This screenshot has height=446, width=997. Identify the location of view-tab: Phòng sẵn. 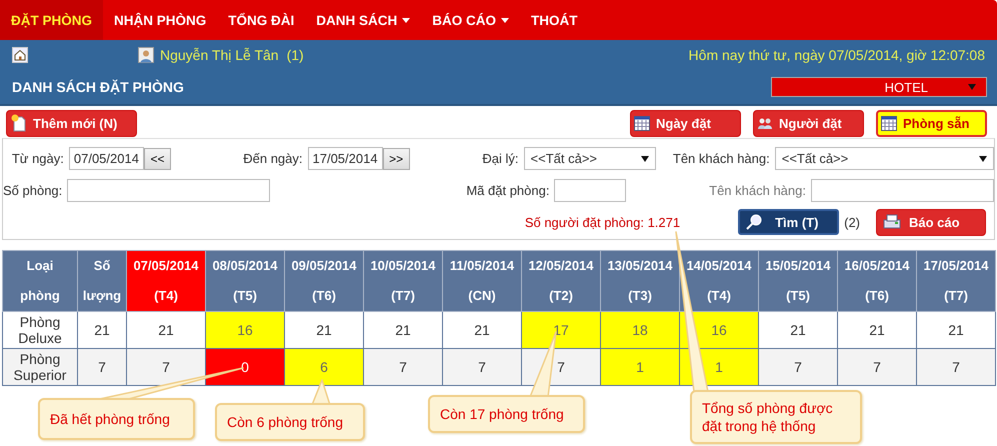
(931, 123).